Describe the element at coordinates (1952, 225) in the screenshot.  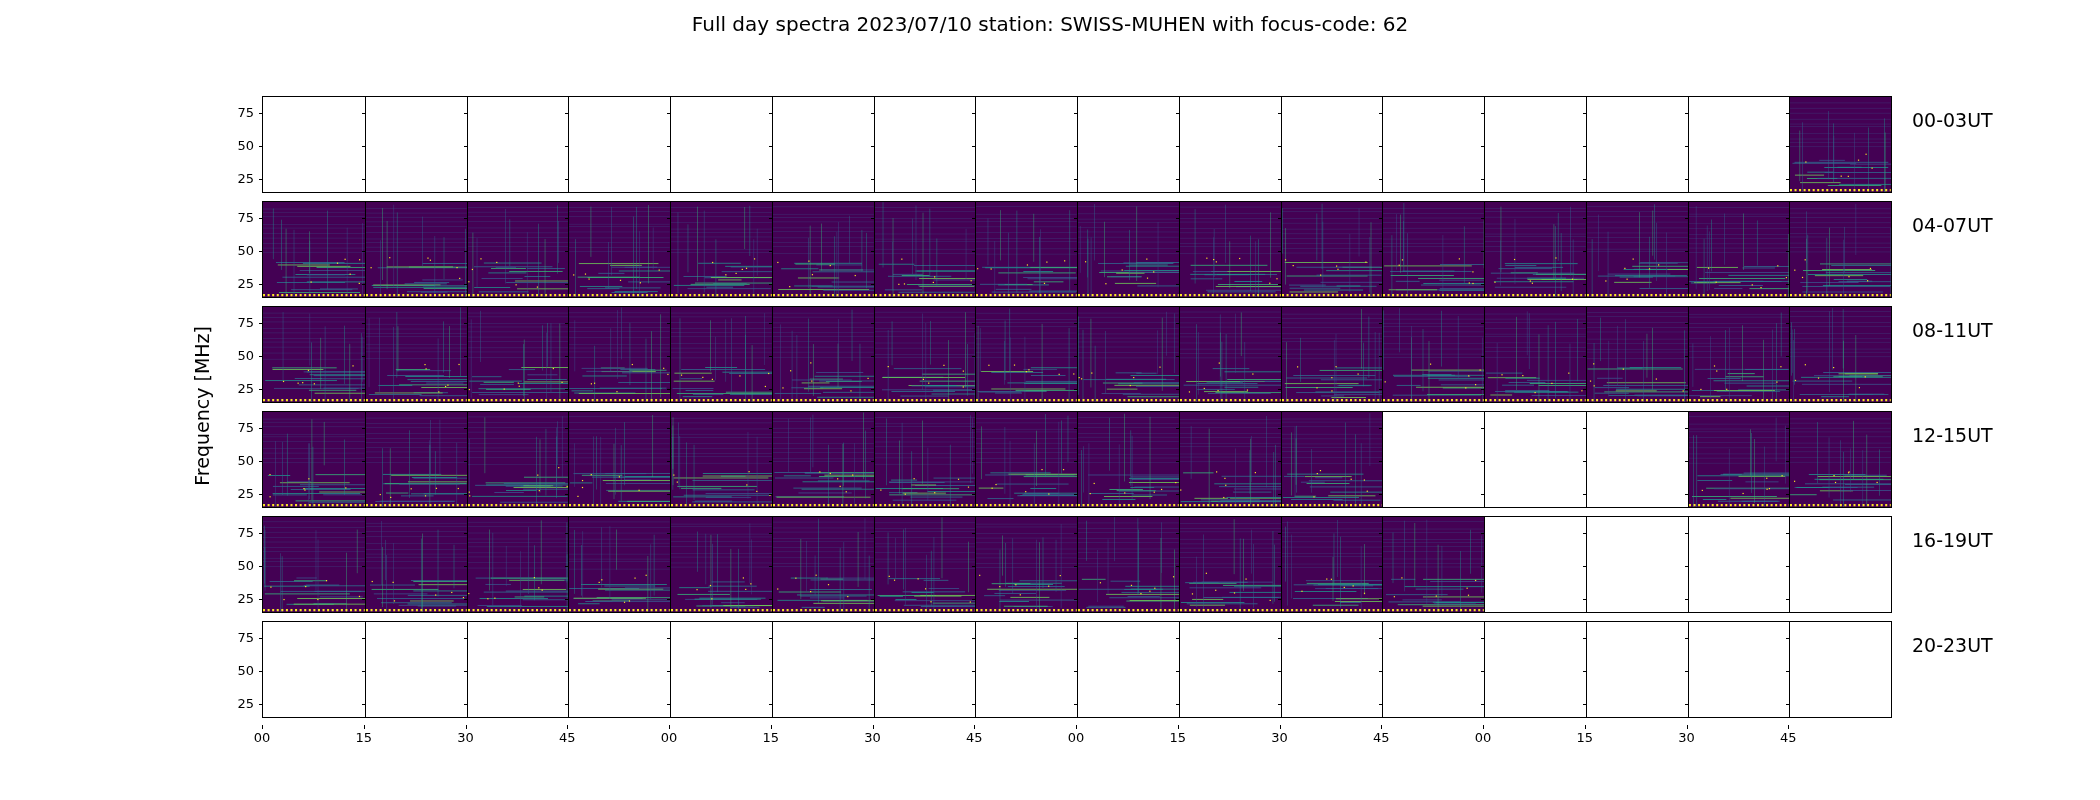
I see `time-range-label: 04-07UT` at that location.